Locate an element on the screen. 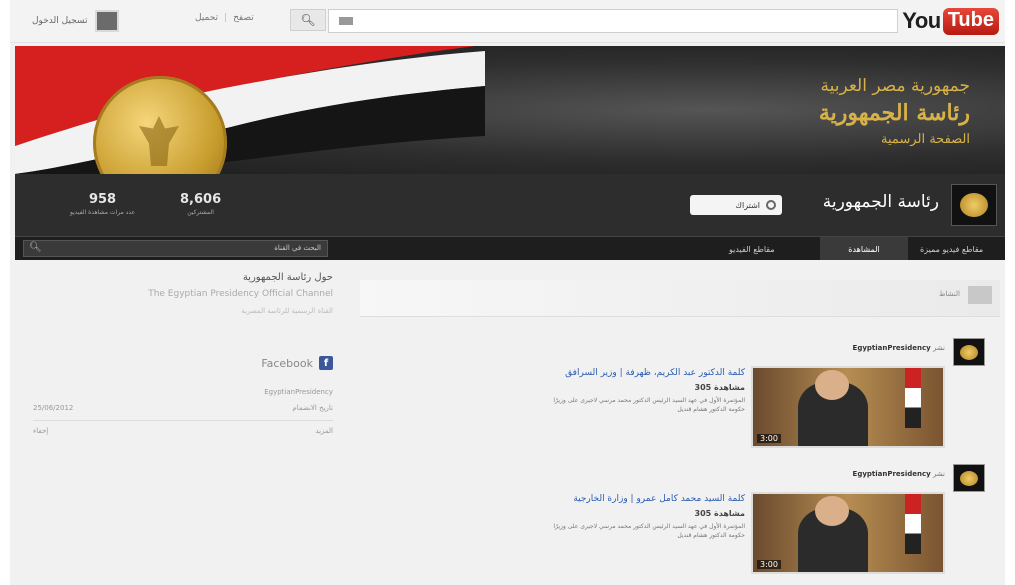 This screenshot has height=585, width=1015. stat-views-value: 958 is located at coordinates (102, 199).